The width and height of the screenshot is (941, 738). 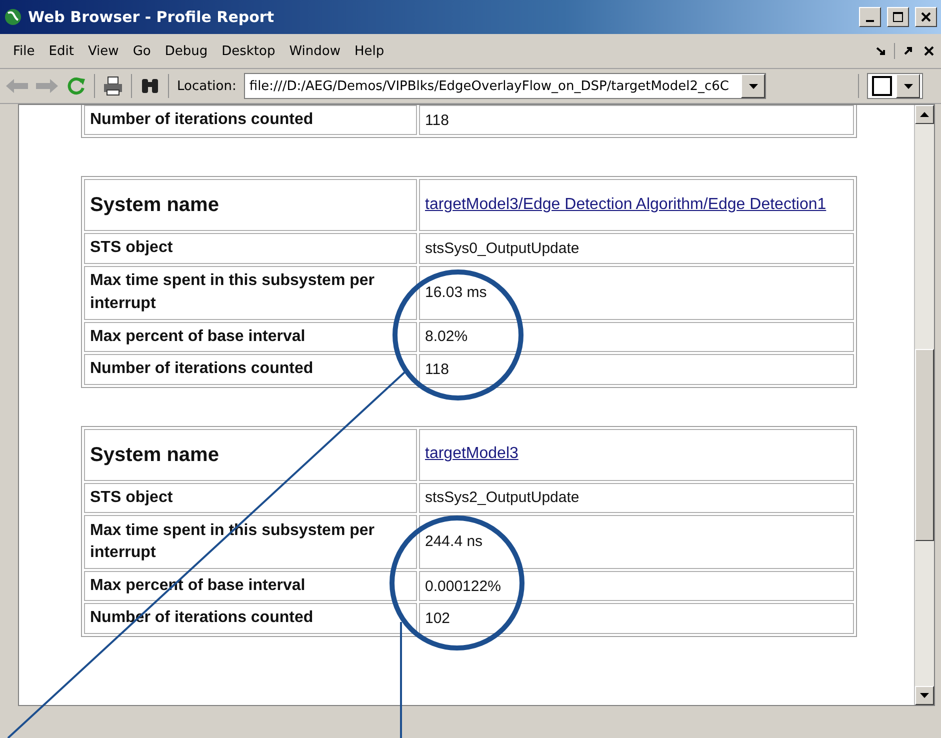 What do you see at coordinates (206, 86) in the screenshot?
I see `location-label: Location:` at bounding box center [206, 86].